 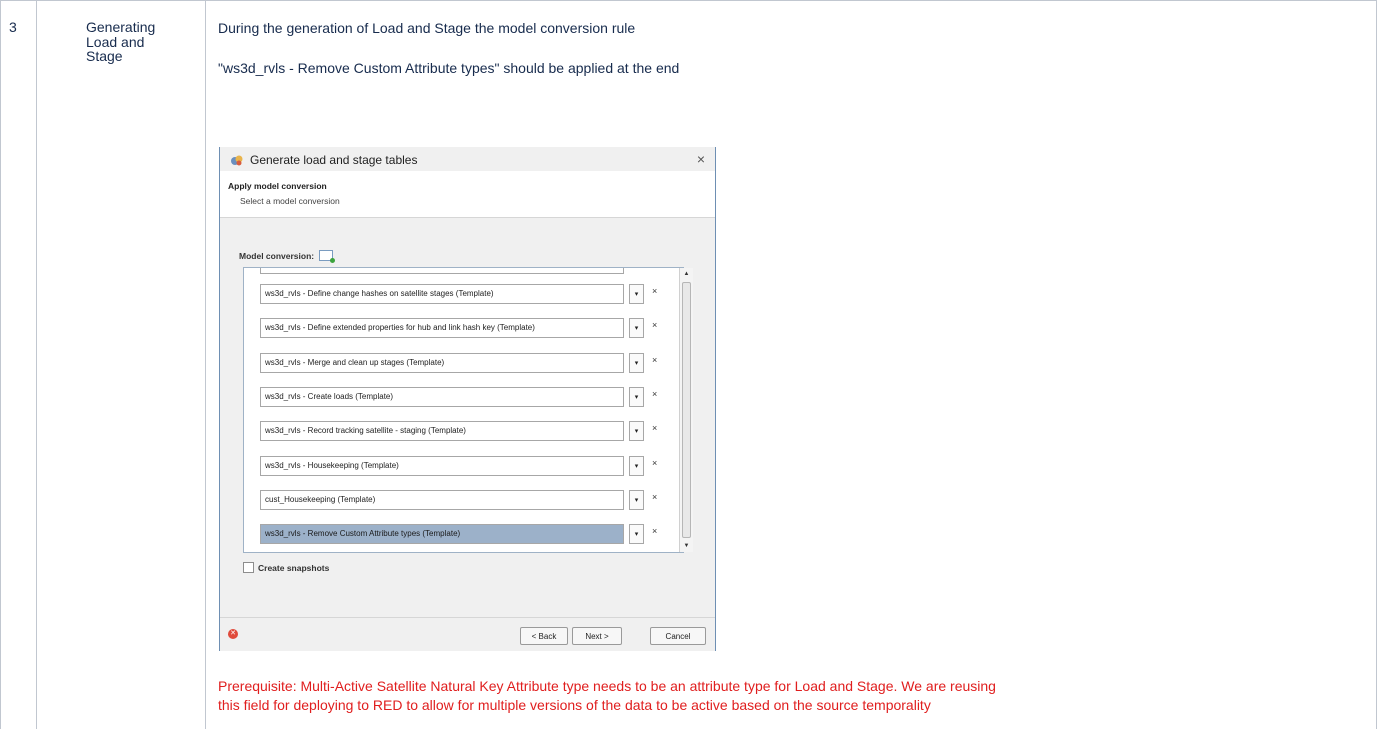 I want to click on step-name-line3: Stage, so click(x=104, y=56).